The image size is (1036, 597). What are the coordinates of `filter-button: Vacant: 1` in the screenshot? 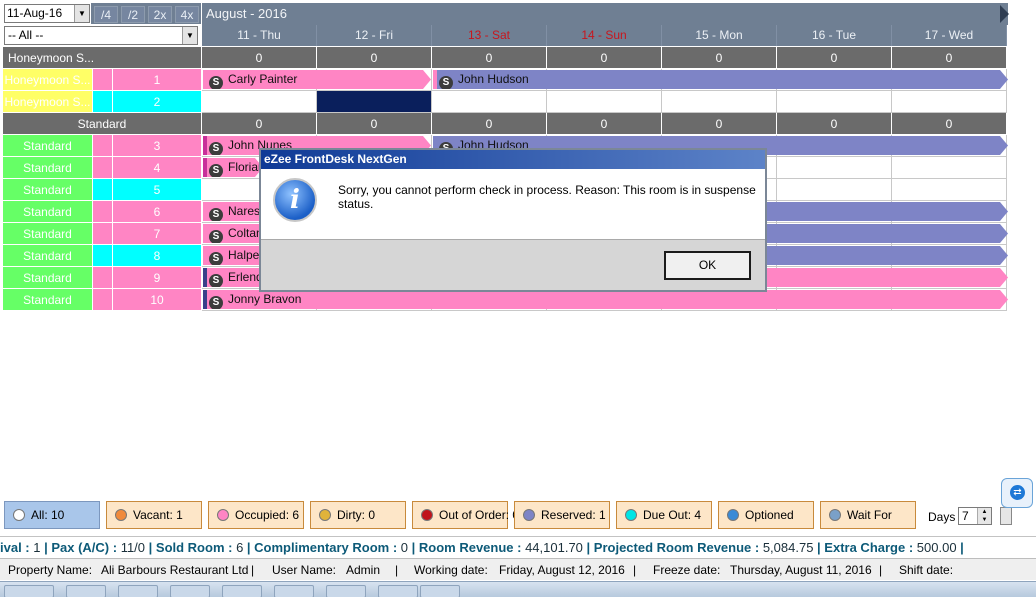 It's located at (154, 515).